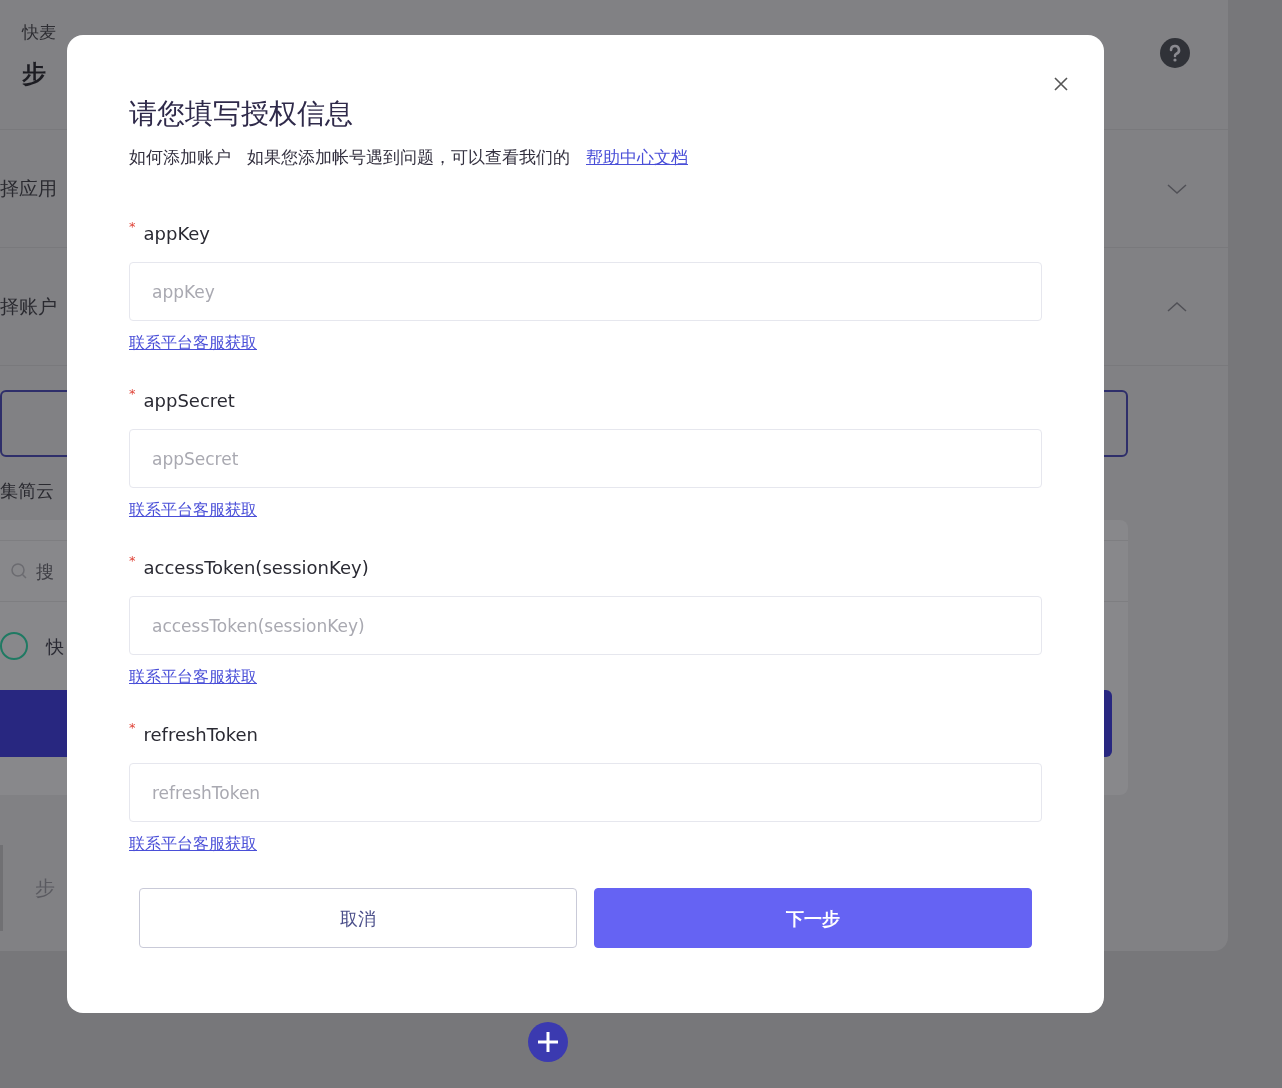  I want to click on input-field: appSecret, so click(585, 459).